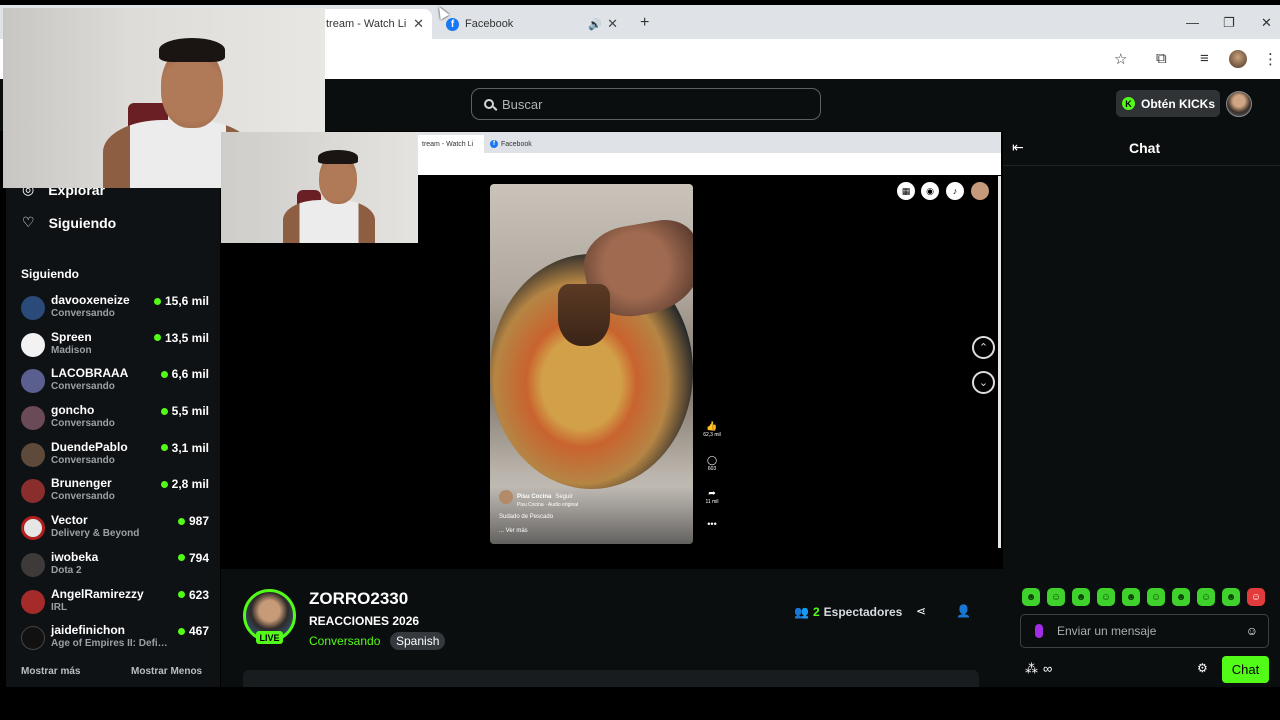  Describe the element at coordinates (73, 410) in the screenshot. I see `channel-name: goncho` at that location.